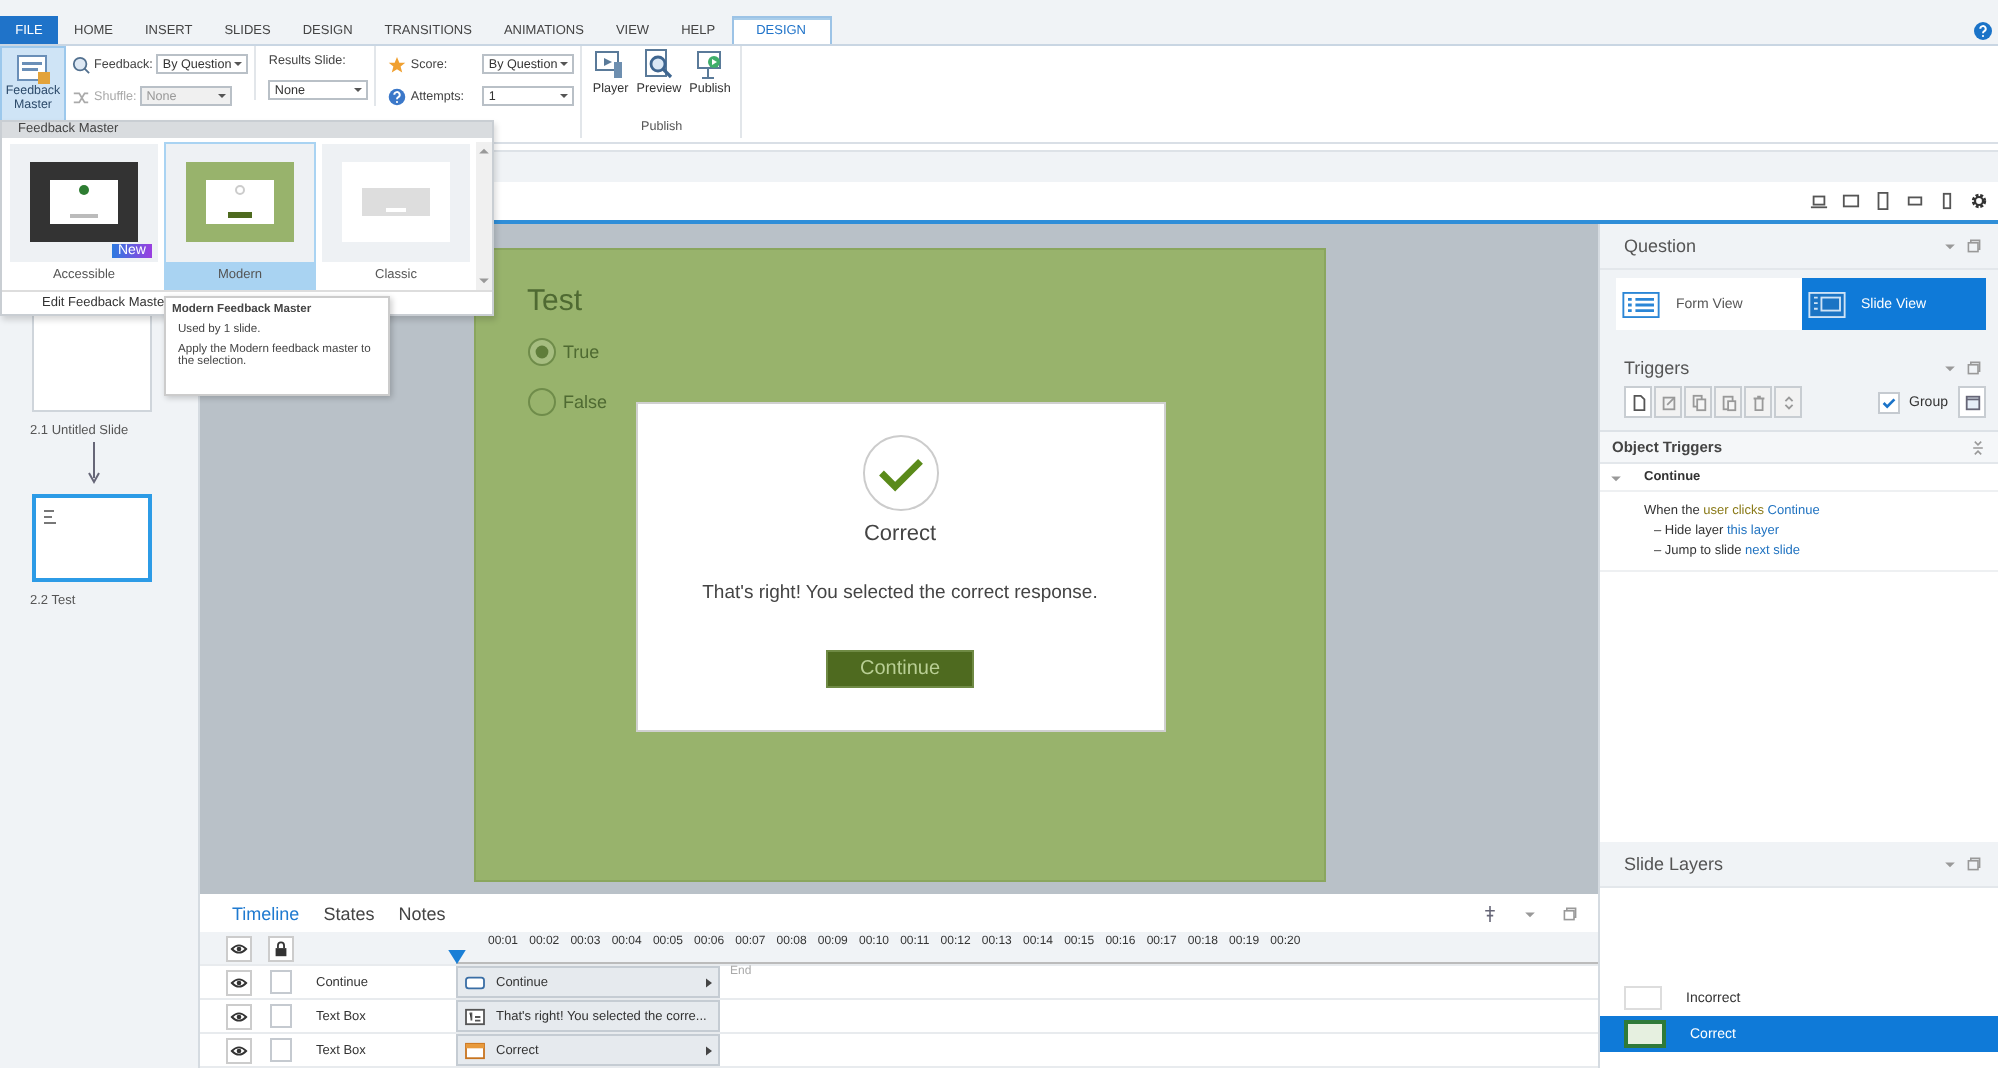 This screenshot has height=1068, width=1998. I want to click on help-icon, so click(1983, 30).